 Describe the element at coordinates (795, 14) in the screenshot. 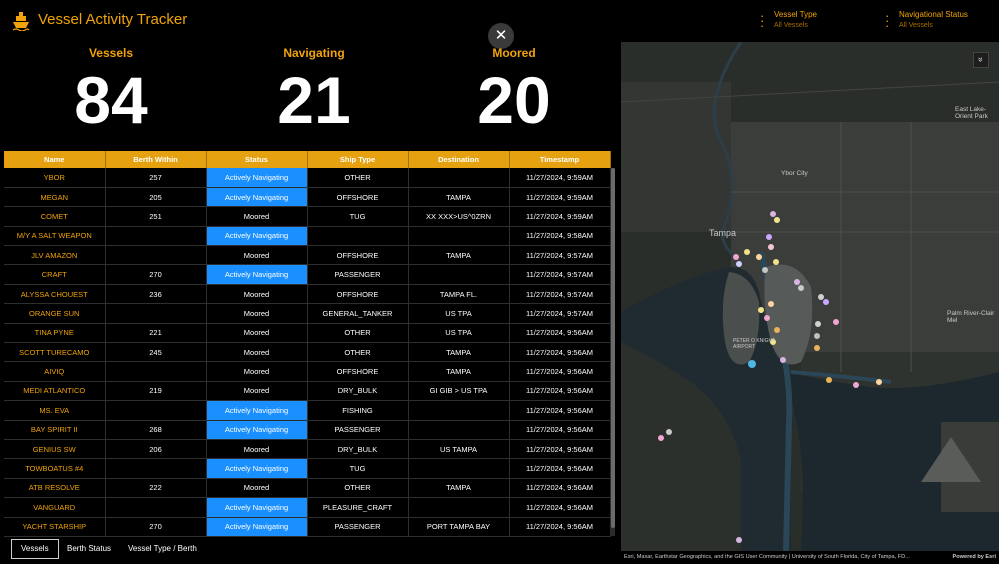

I see `filter-label: Vessel Type` at that location.